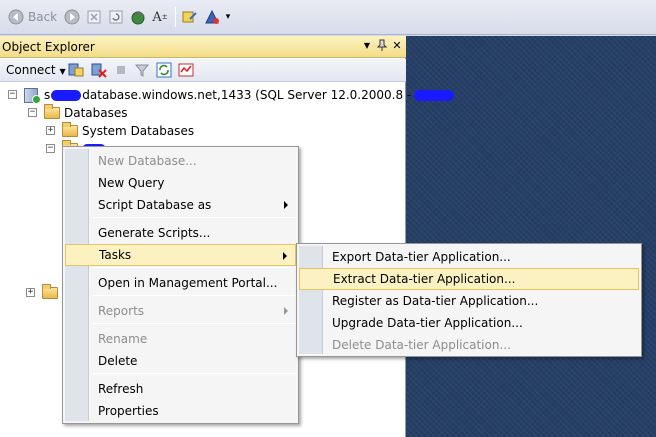  I want to click on connect-label: Connect, so click(31, 70).